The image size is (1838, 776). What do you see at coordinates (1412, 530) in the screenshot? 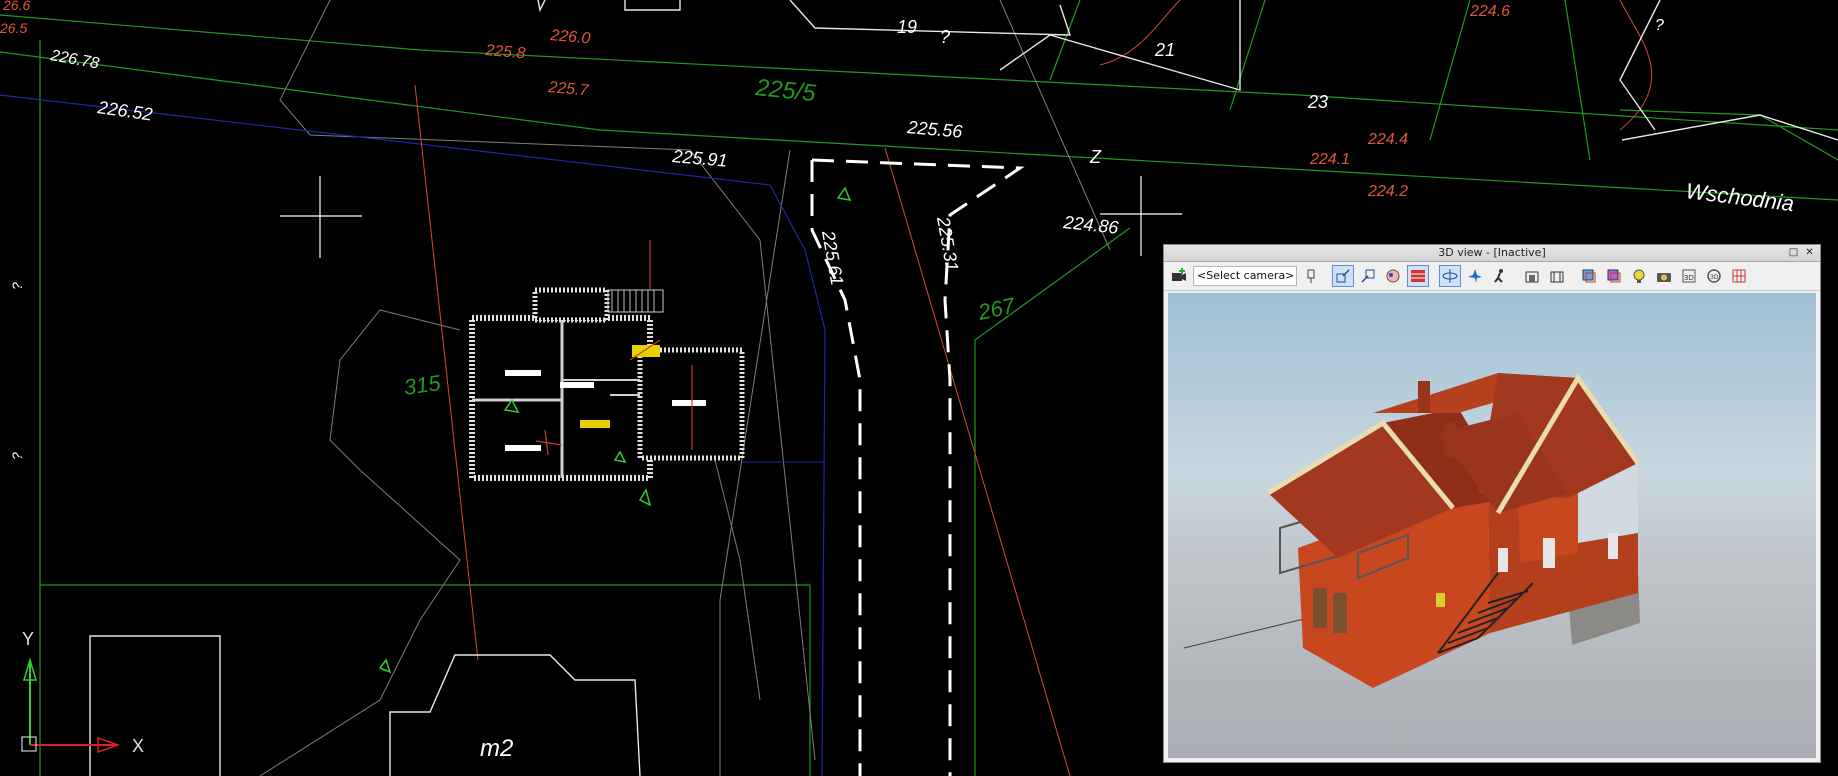
I see `house-3d-model` at bounding box center [1412, 530].